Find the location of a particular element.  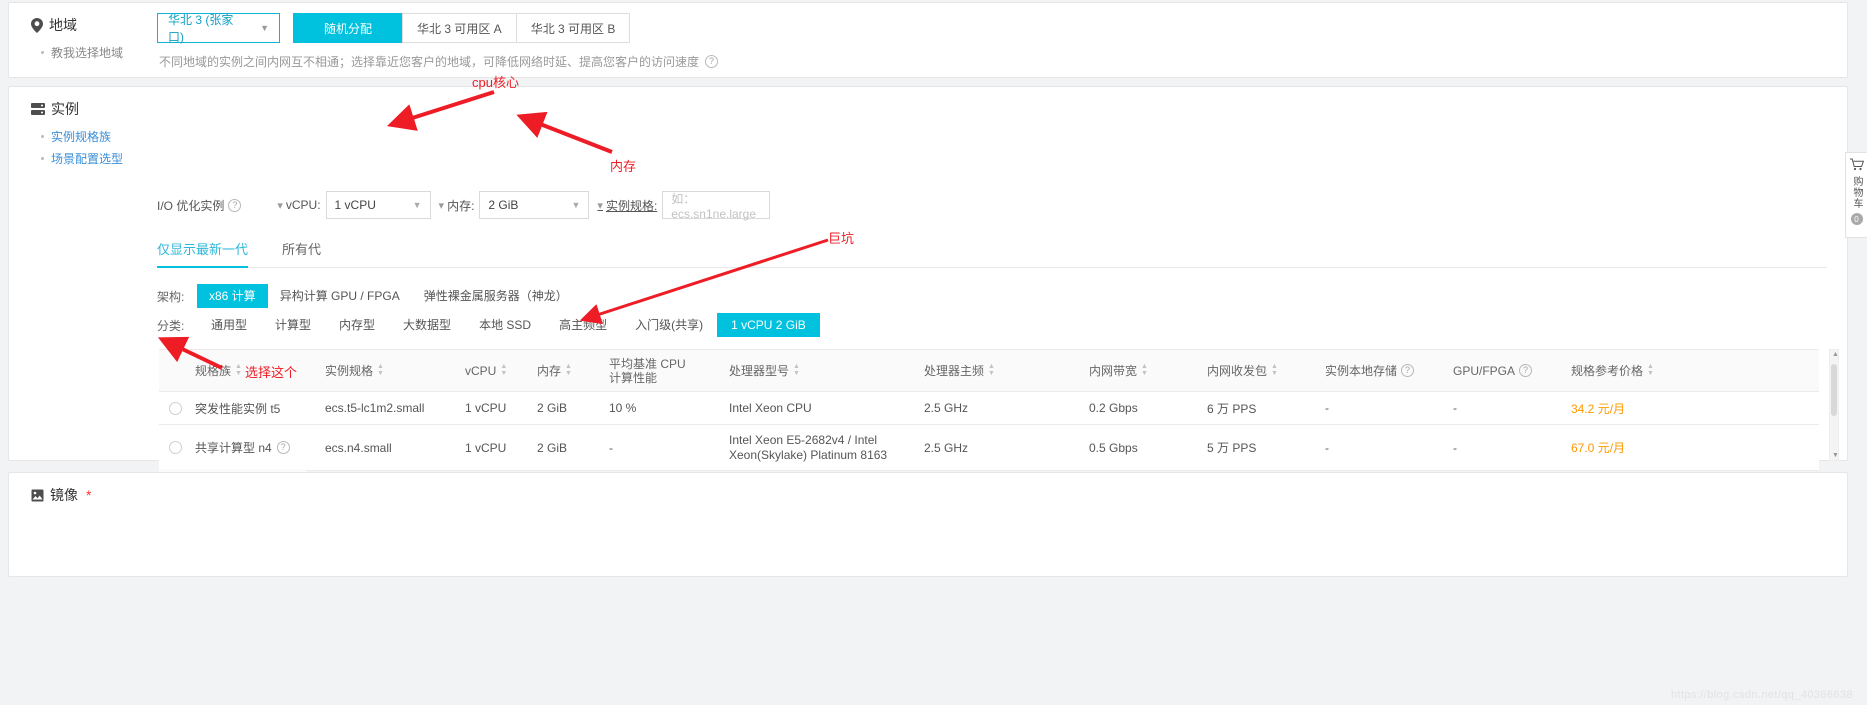

row-family-label: 共享计算型 n4 is located at coordinates (233, 448).